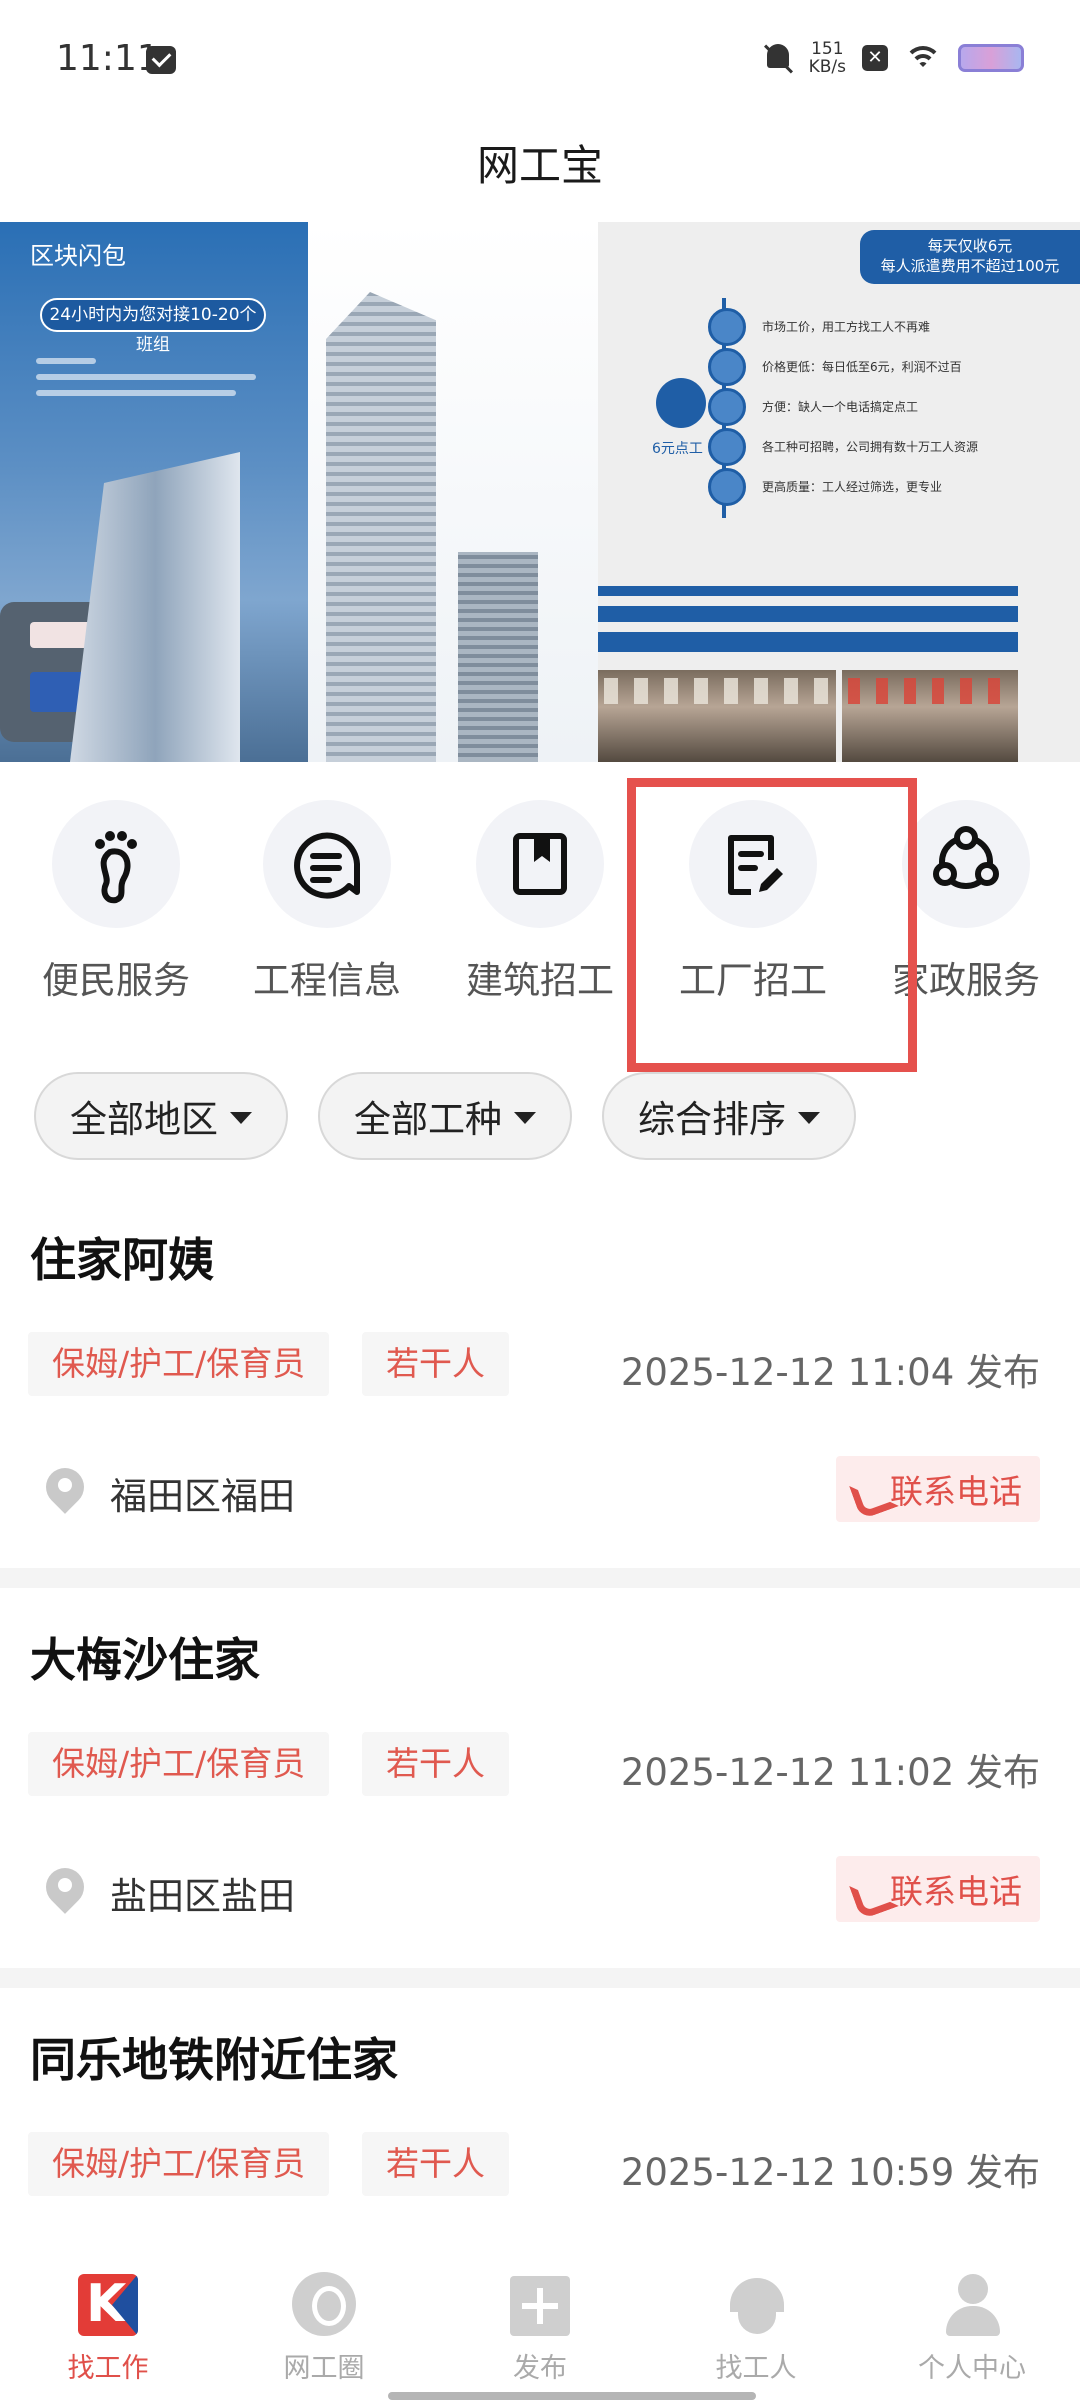 The height and width of the screenshot is (2408, 1080). I want to click on job-location: 盐田区盐田, so click(202, 1896).